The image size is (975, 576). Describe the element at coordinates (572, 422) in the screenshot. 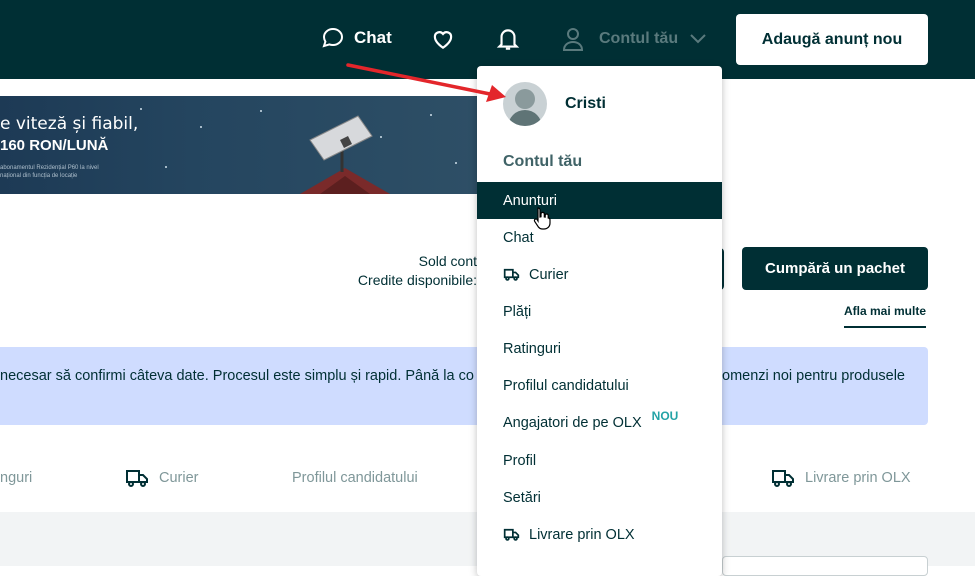

I see `menu-item-label: Angajatori de pe OLX` at that location.